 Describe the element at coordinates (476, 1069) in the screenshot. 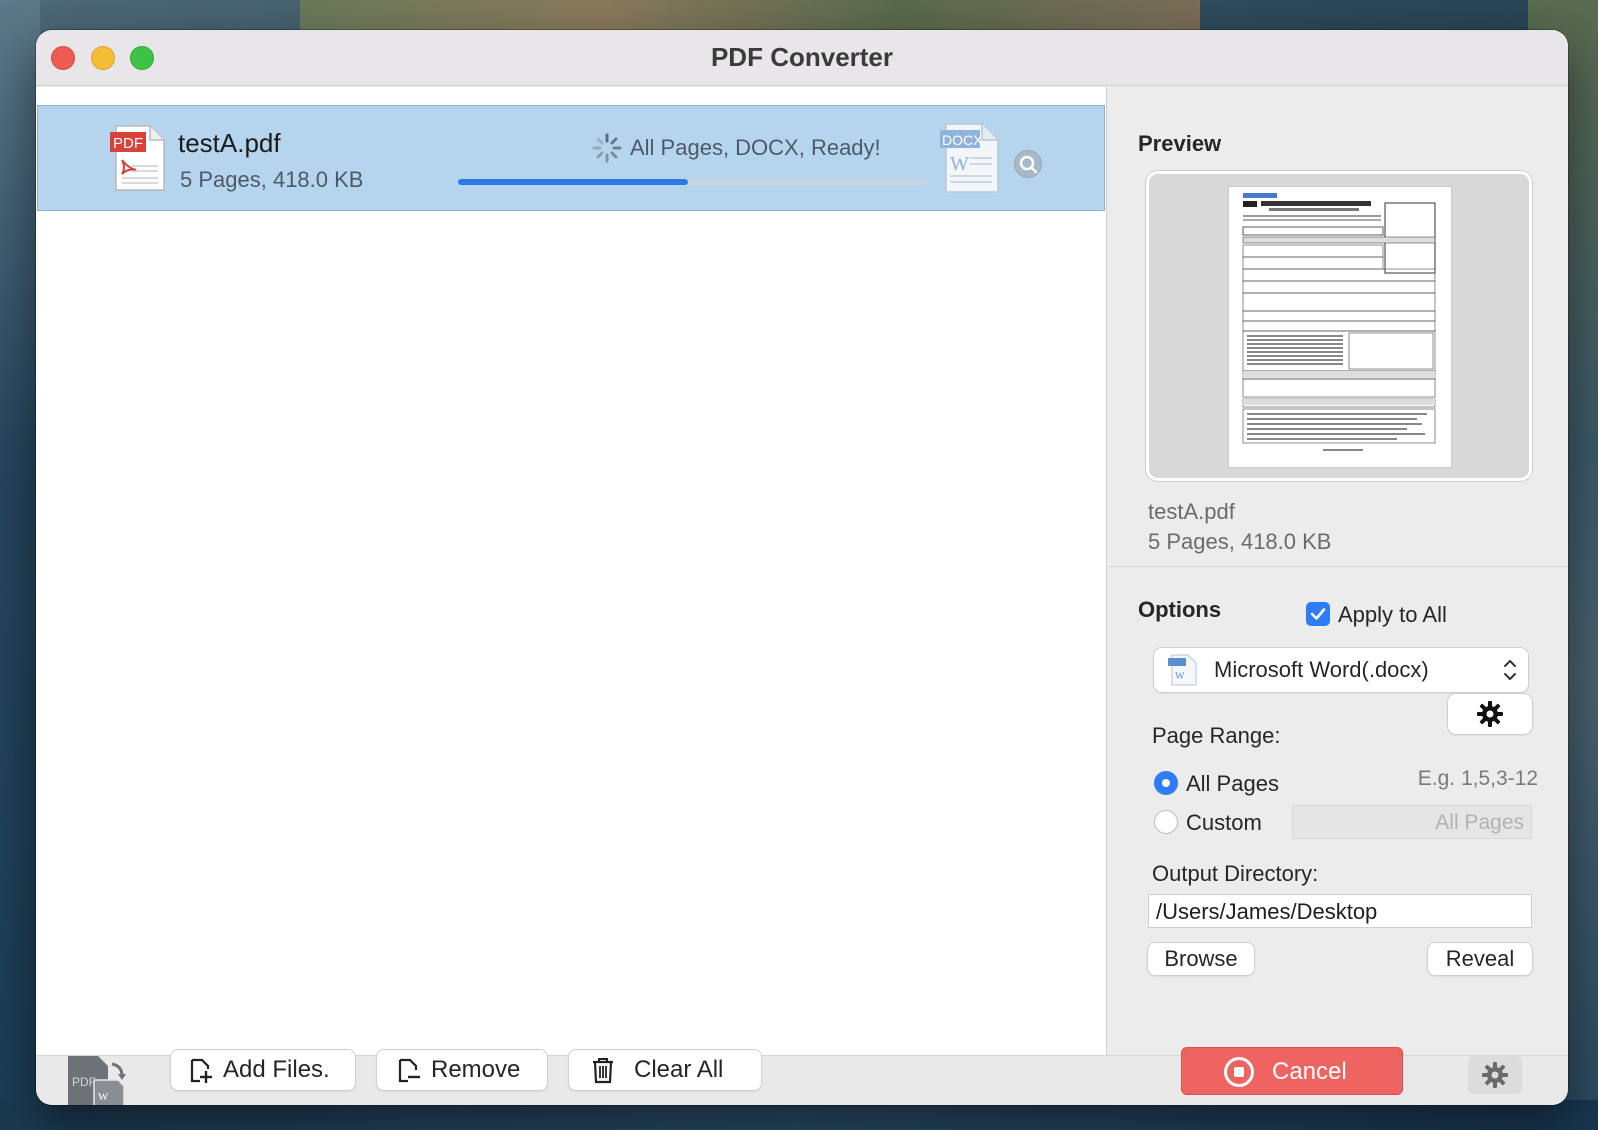

I see `remove-label: Remove` at that location.